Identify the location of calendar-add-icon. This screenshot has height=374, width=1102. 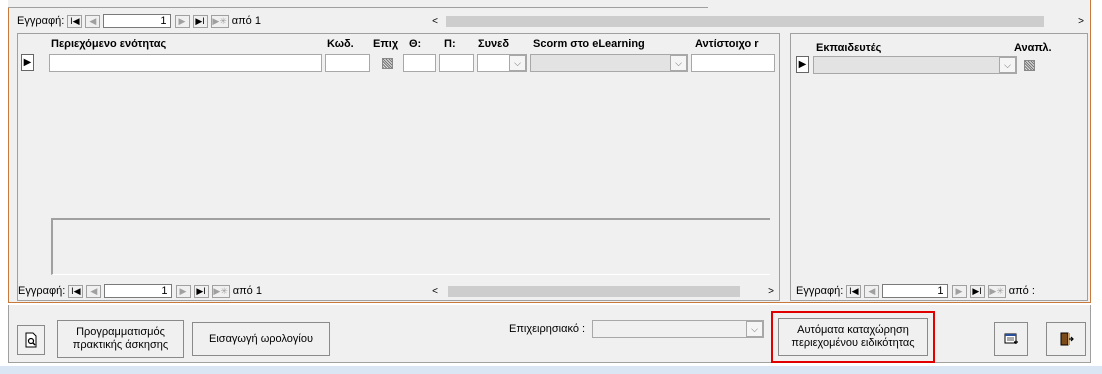
(1011, 338).